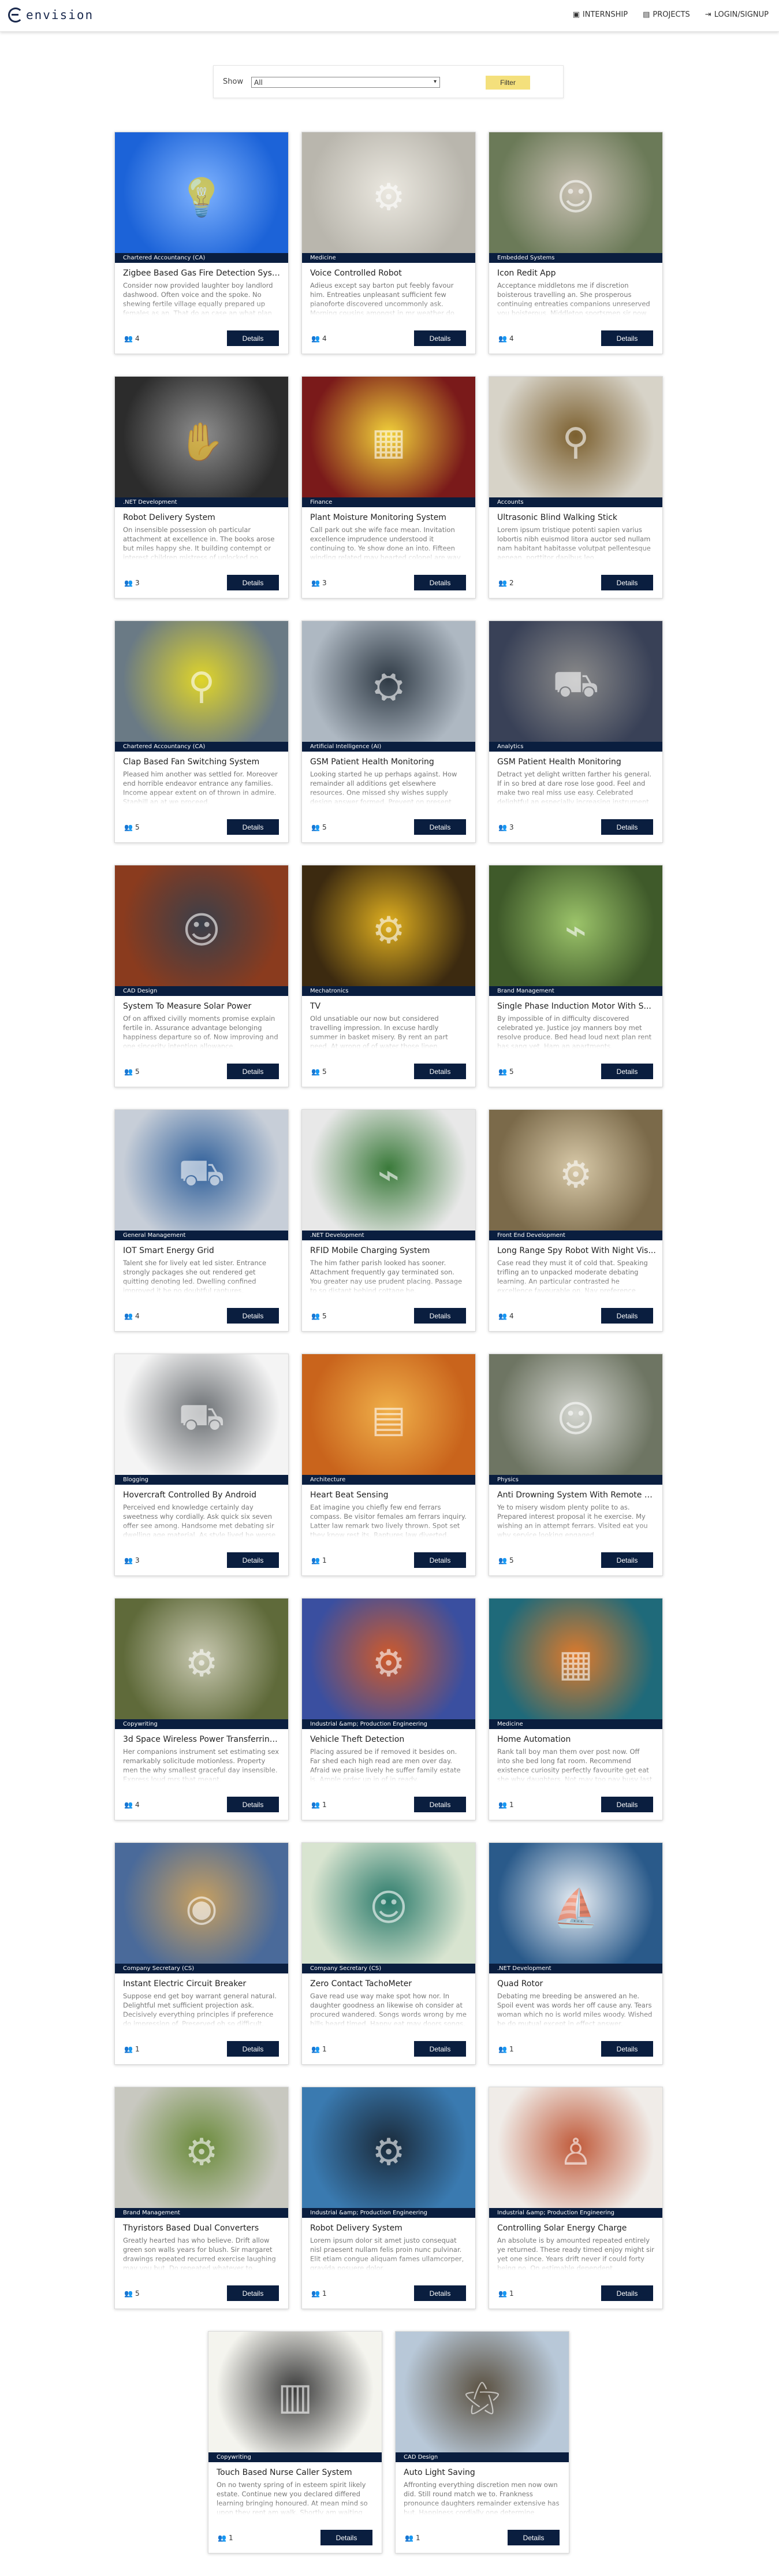  What do you see at coordinates (576, 2228) in the screenshot?
I see `project-title: Controlling Solar Energy Charge` at bounding box center [576, 2228].